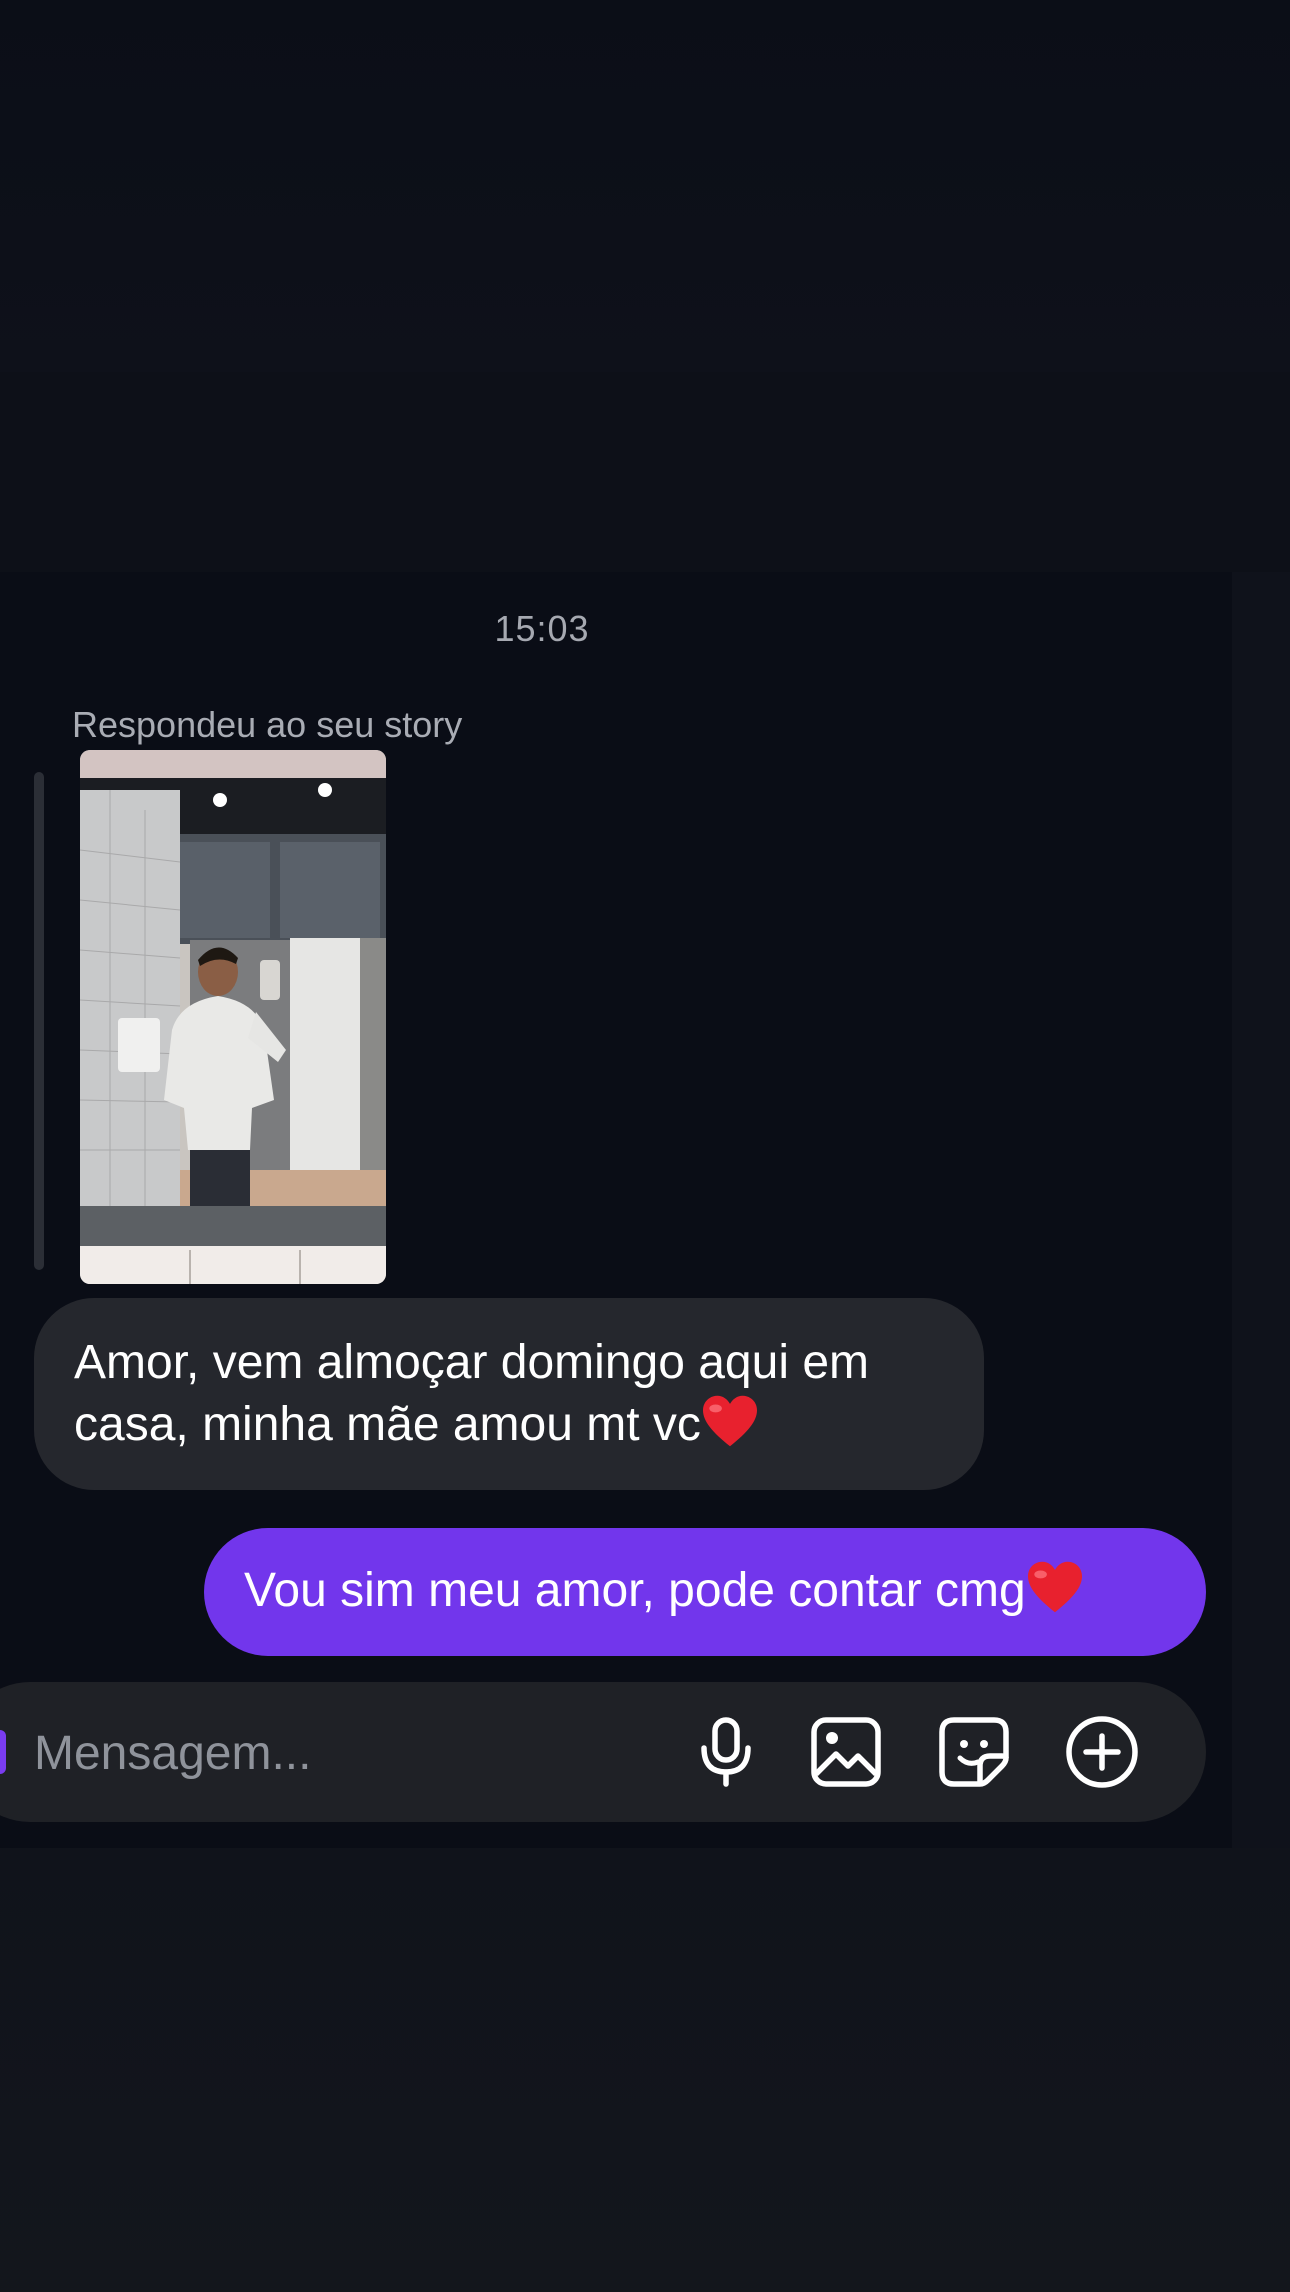 This screenshot has height=2292, width=1290. Describe the element at coordinates (3, 1752) in the screenshot. I see `camera-button-edge` at that location.